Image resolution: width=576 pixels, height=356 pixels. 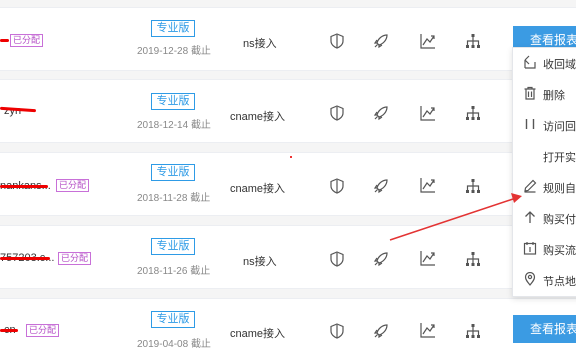 What do you see at coordinates (544, 280) in the screenshot?
I see `menu-item-node-map: 节点地图` at bounding box center [544, 280].